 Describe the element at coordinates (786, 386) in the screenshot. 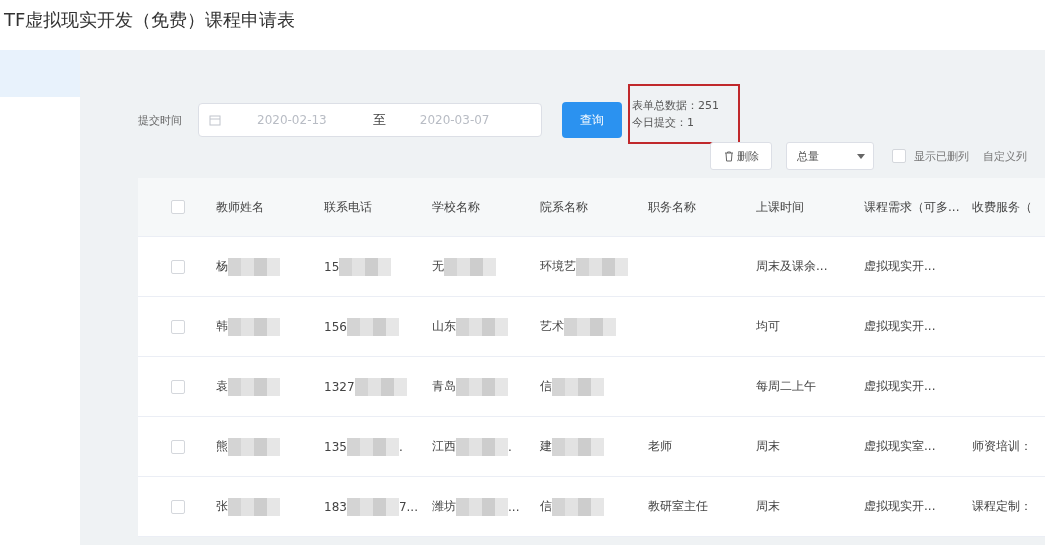

I see `table-cell: 每周二上午` at that location.